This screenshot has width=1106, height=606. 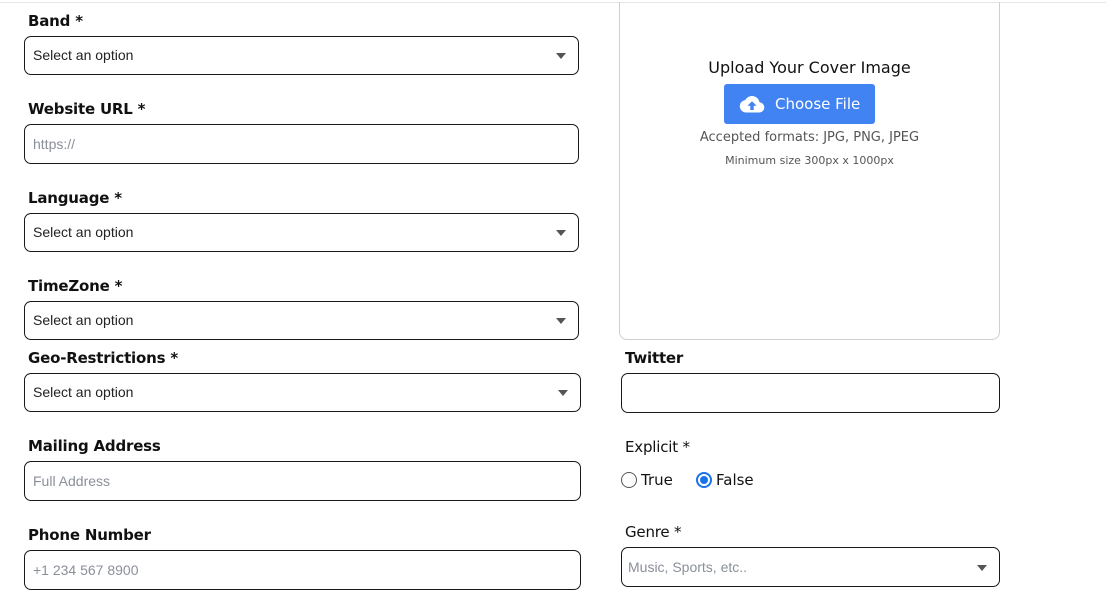 What do you see at coordinates (103, 358) in the screenshot?
I see `geo-restrictions-label: Geo-Restrictions *` at bounding box center [103, 358].